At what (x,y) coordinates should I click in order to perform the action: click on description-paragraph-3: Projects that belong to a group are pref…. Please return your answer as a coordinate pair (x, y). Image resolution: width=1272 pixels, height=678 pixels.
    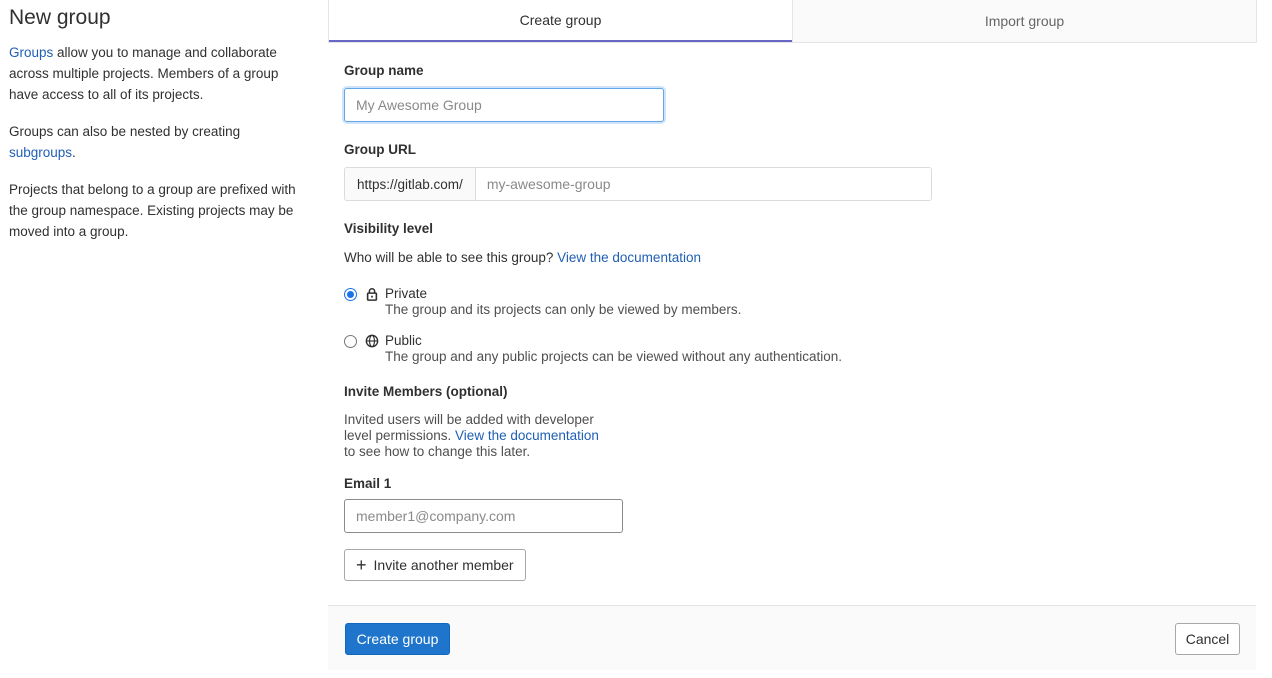
    Looking at the image, I should click on (152, 210).